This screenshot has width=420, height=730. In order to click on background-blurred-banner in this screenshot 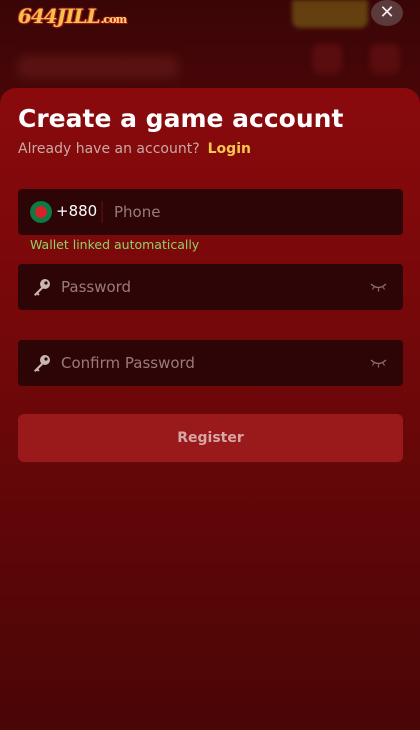, I will do `click(98, 67)`.